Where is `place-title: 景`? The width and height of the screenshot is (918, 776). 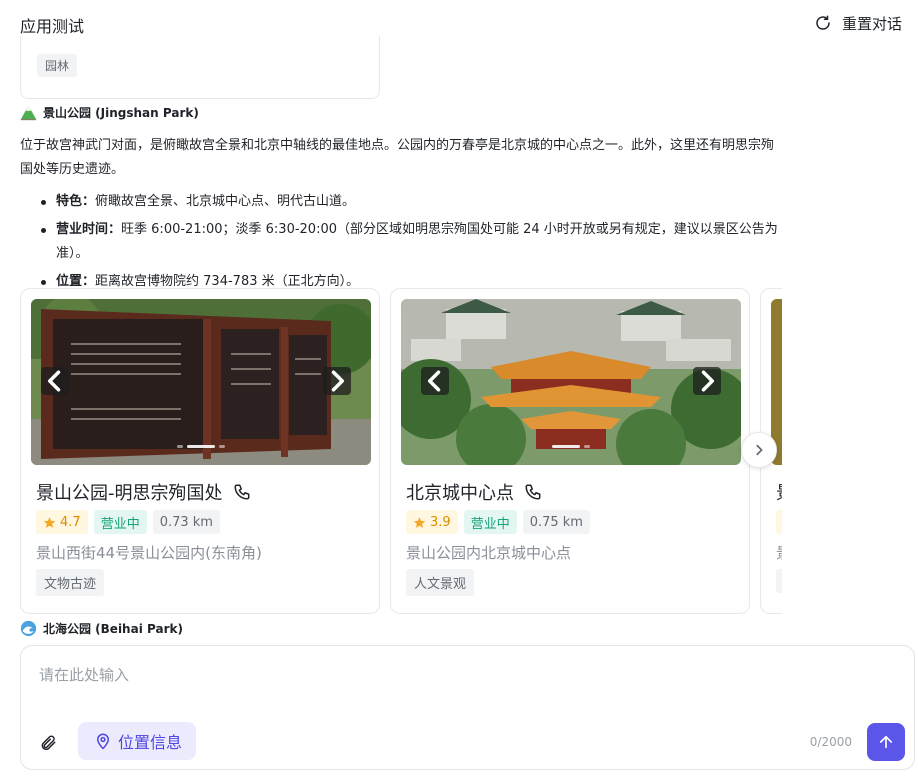 place-title: 景 is located at coordinates (779, 492).